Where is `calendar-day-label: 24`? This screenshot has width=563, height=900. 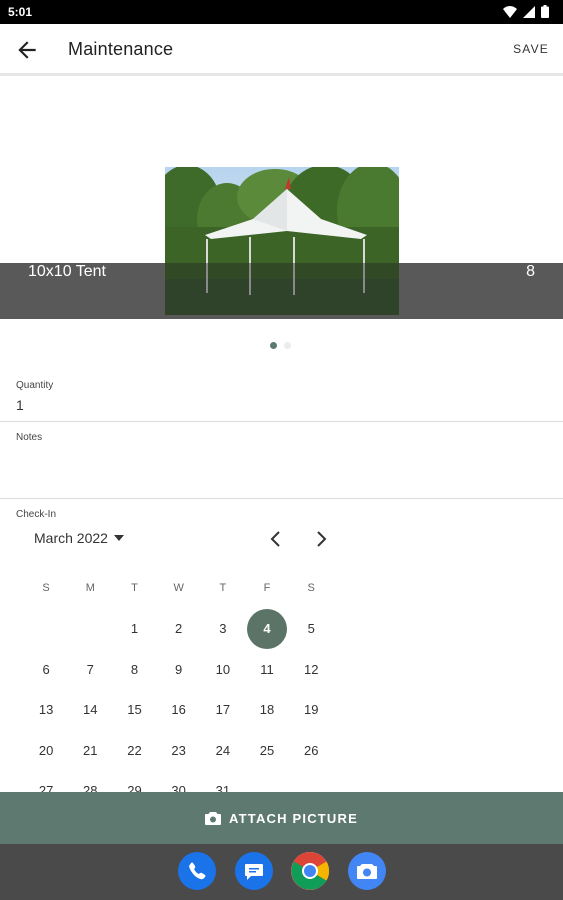 calendar-day-label: 24 is located at coordinates (223, 750).